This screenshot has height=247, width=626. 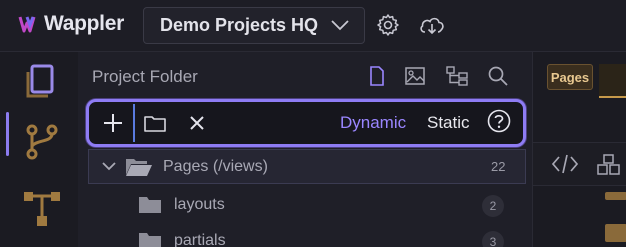 I want to click on plus-icon, so click(x=113, y=123).